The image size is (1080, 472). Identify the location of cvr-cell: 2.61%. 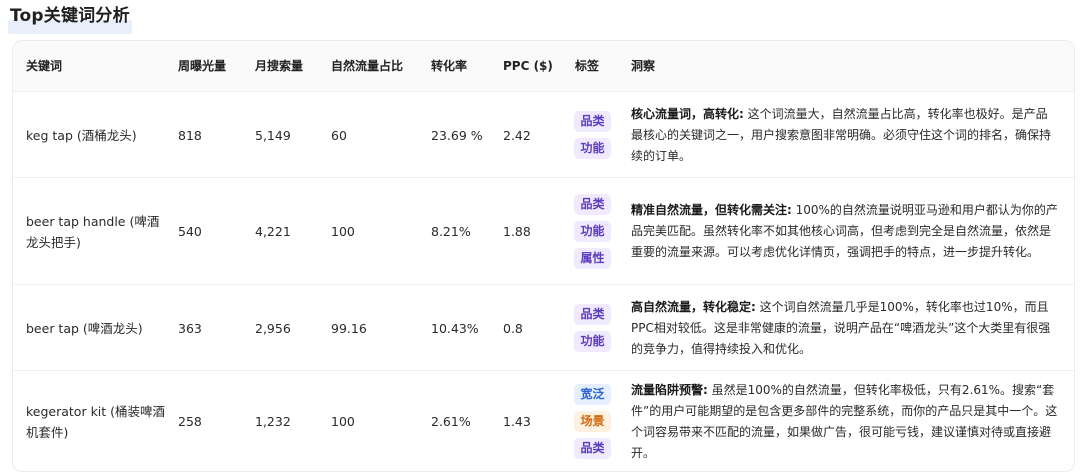
(451, 421).